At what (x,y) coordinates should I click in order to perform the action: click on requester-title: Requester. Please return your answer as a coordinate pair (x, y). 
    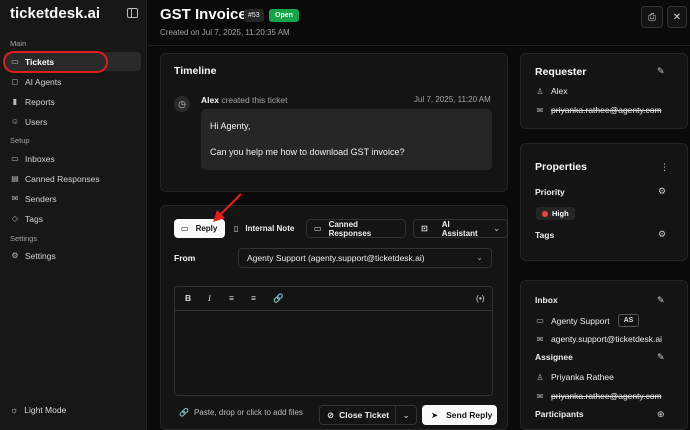
    Looking at the image, I should click on (561, 72).